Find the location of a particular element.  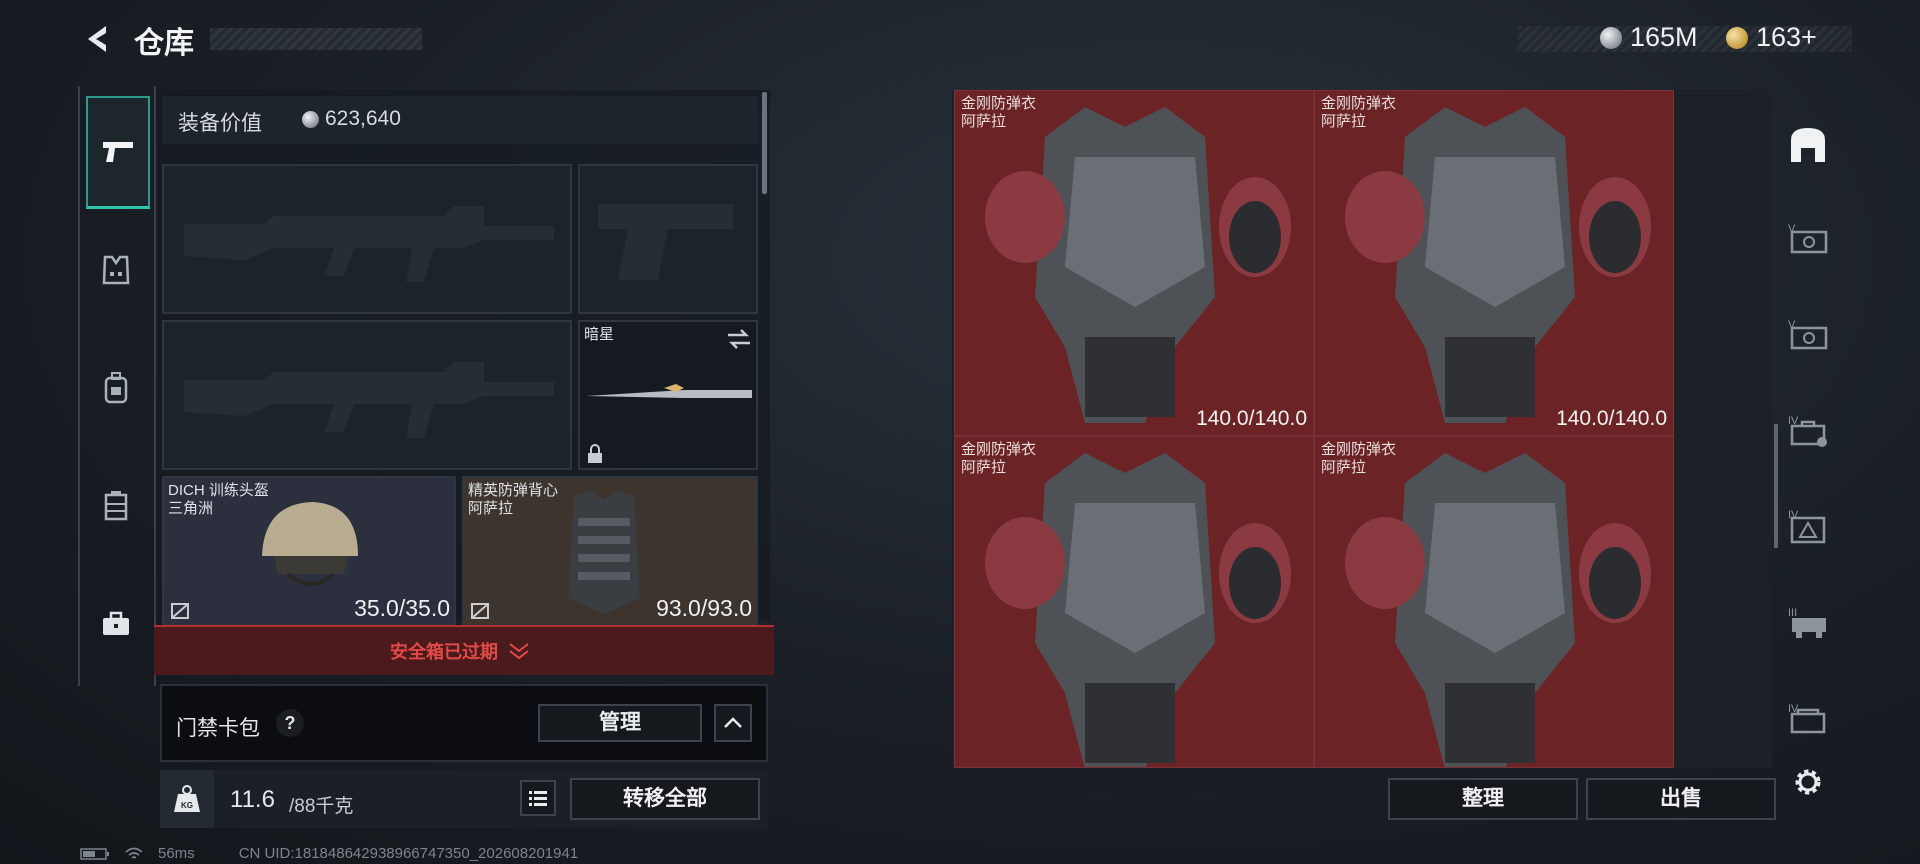

gold-currency-value: 163+ is located at coordinates (1786, 37).